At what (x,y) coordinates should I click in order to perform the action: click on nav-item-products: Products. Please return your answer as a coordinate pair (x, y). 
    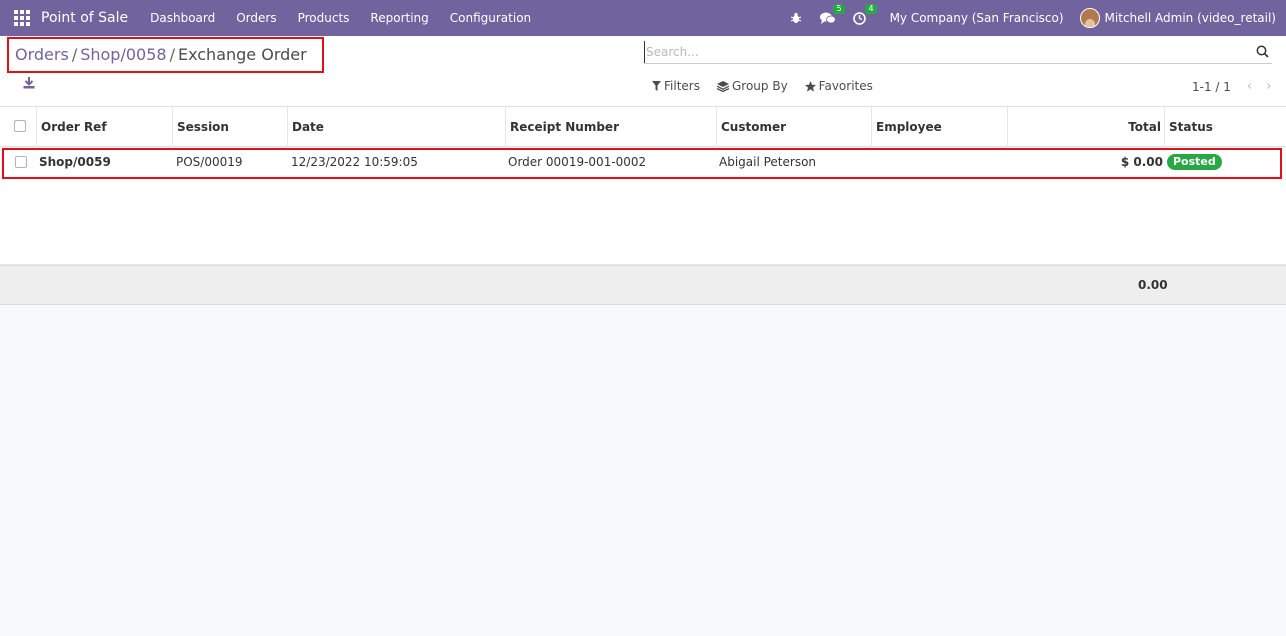
    Looking at the image, I should click on (324, 18).